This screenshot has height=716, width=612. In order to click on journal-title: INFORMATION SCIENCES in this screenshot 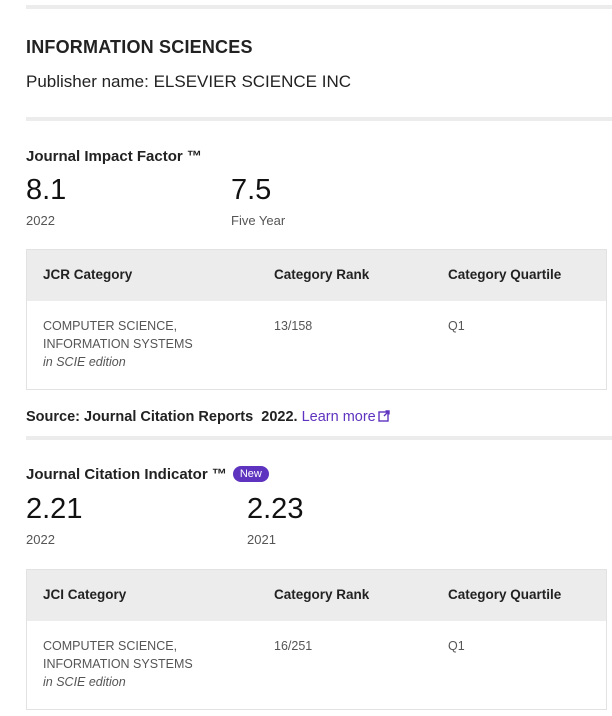, I will do `click(139, 47)`.